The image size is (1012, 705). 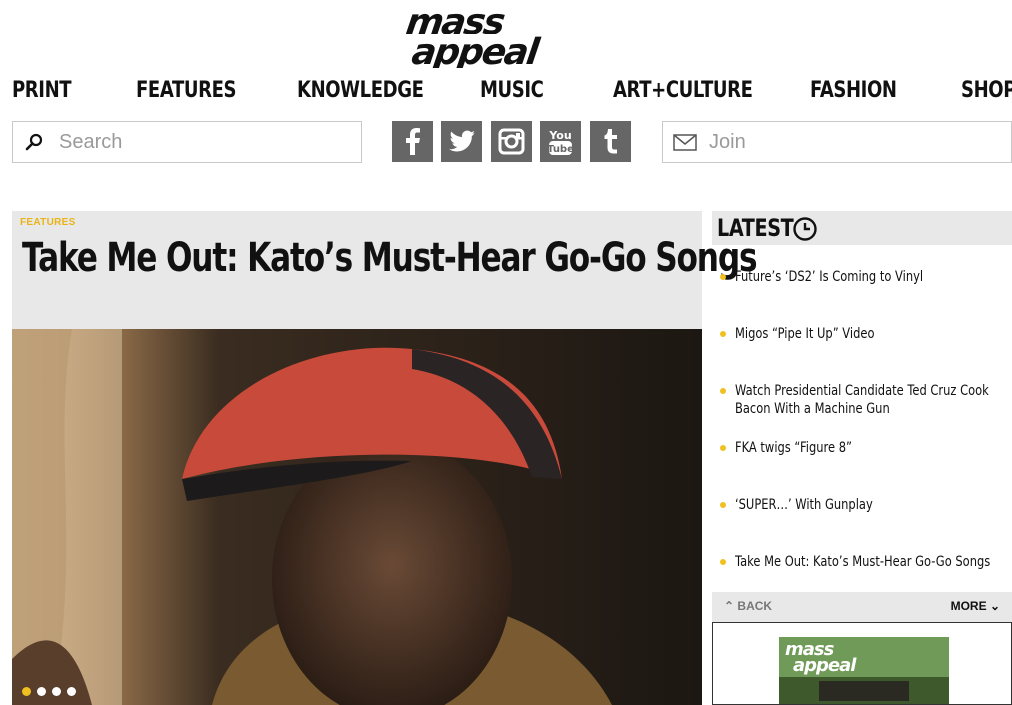 What do you see at coordinates (804, 505) in the screenshot?
I see `latest-item-title: ‘SUPER…’ With Gunplay` at bounding box center [804, 505].